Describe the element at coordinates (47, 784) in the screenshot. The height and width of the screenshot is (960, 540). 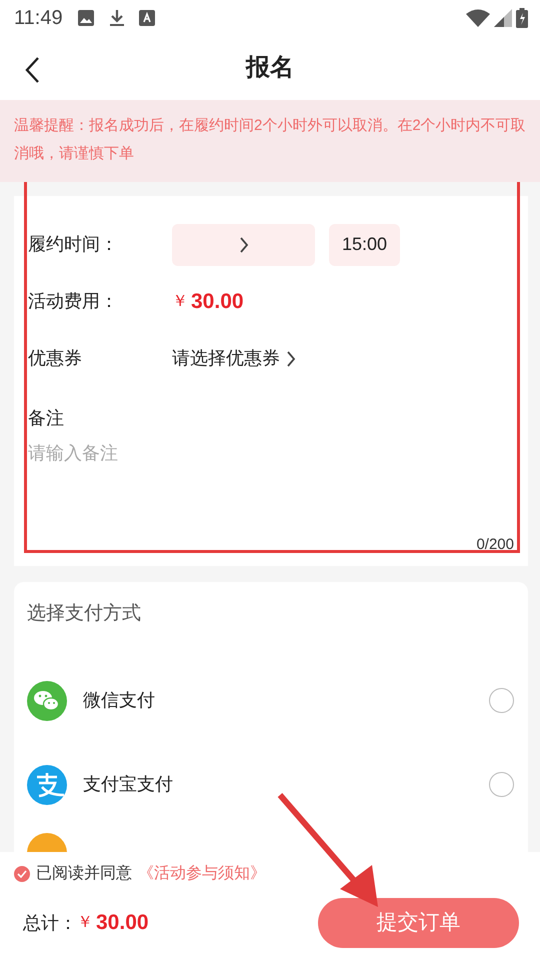
I see `pay-logo-icon` at that location.